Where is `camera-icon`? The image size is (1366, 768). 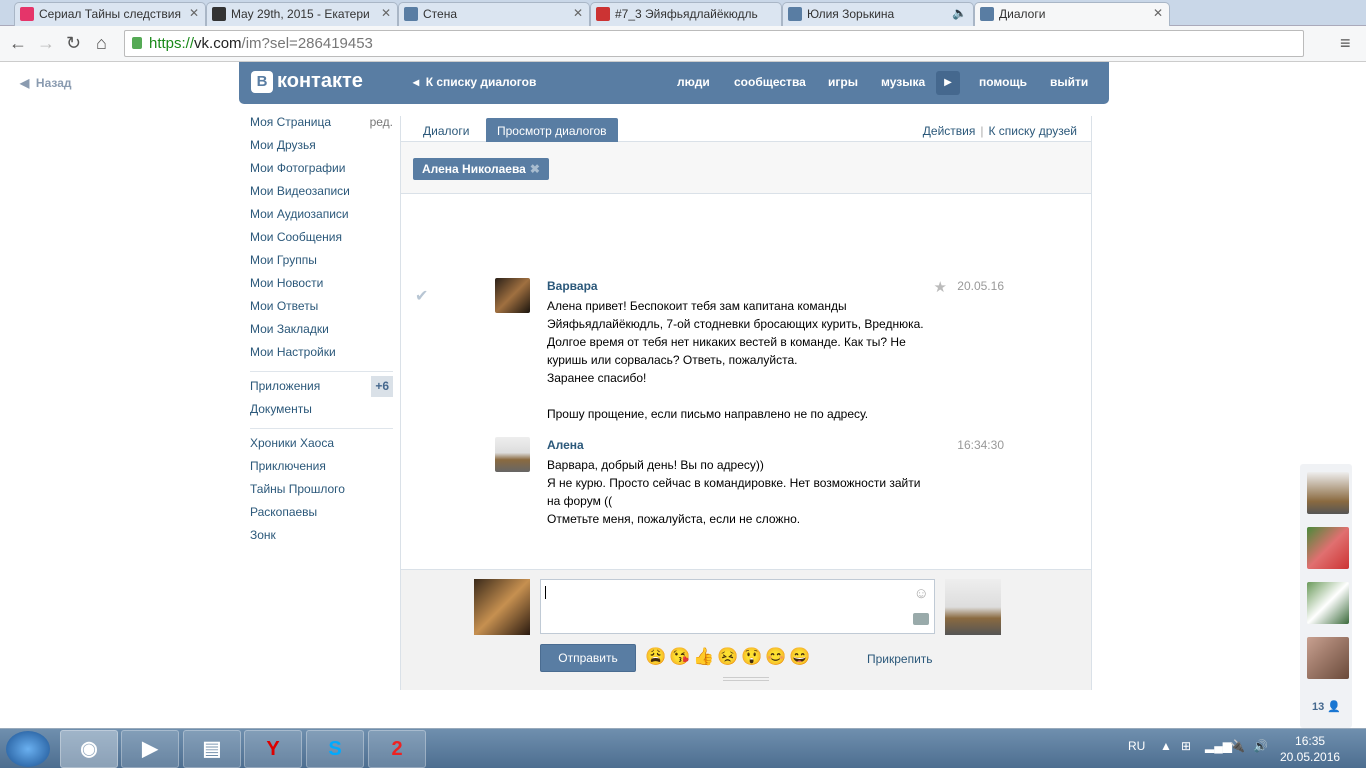 camera-icon is located at coordinates (921, 619).